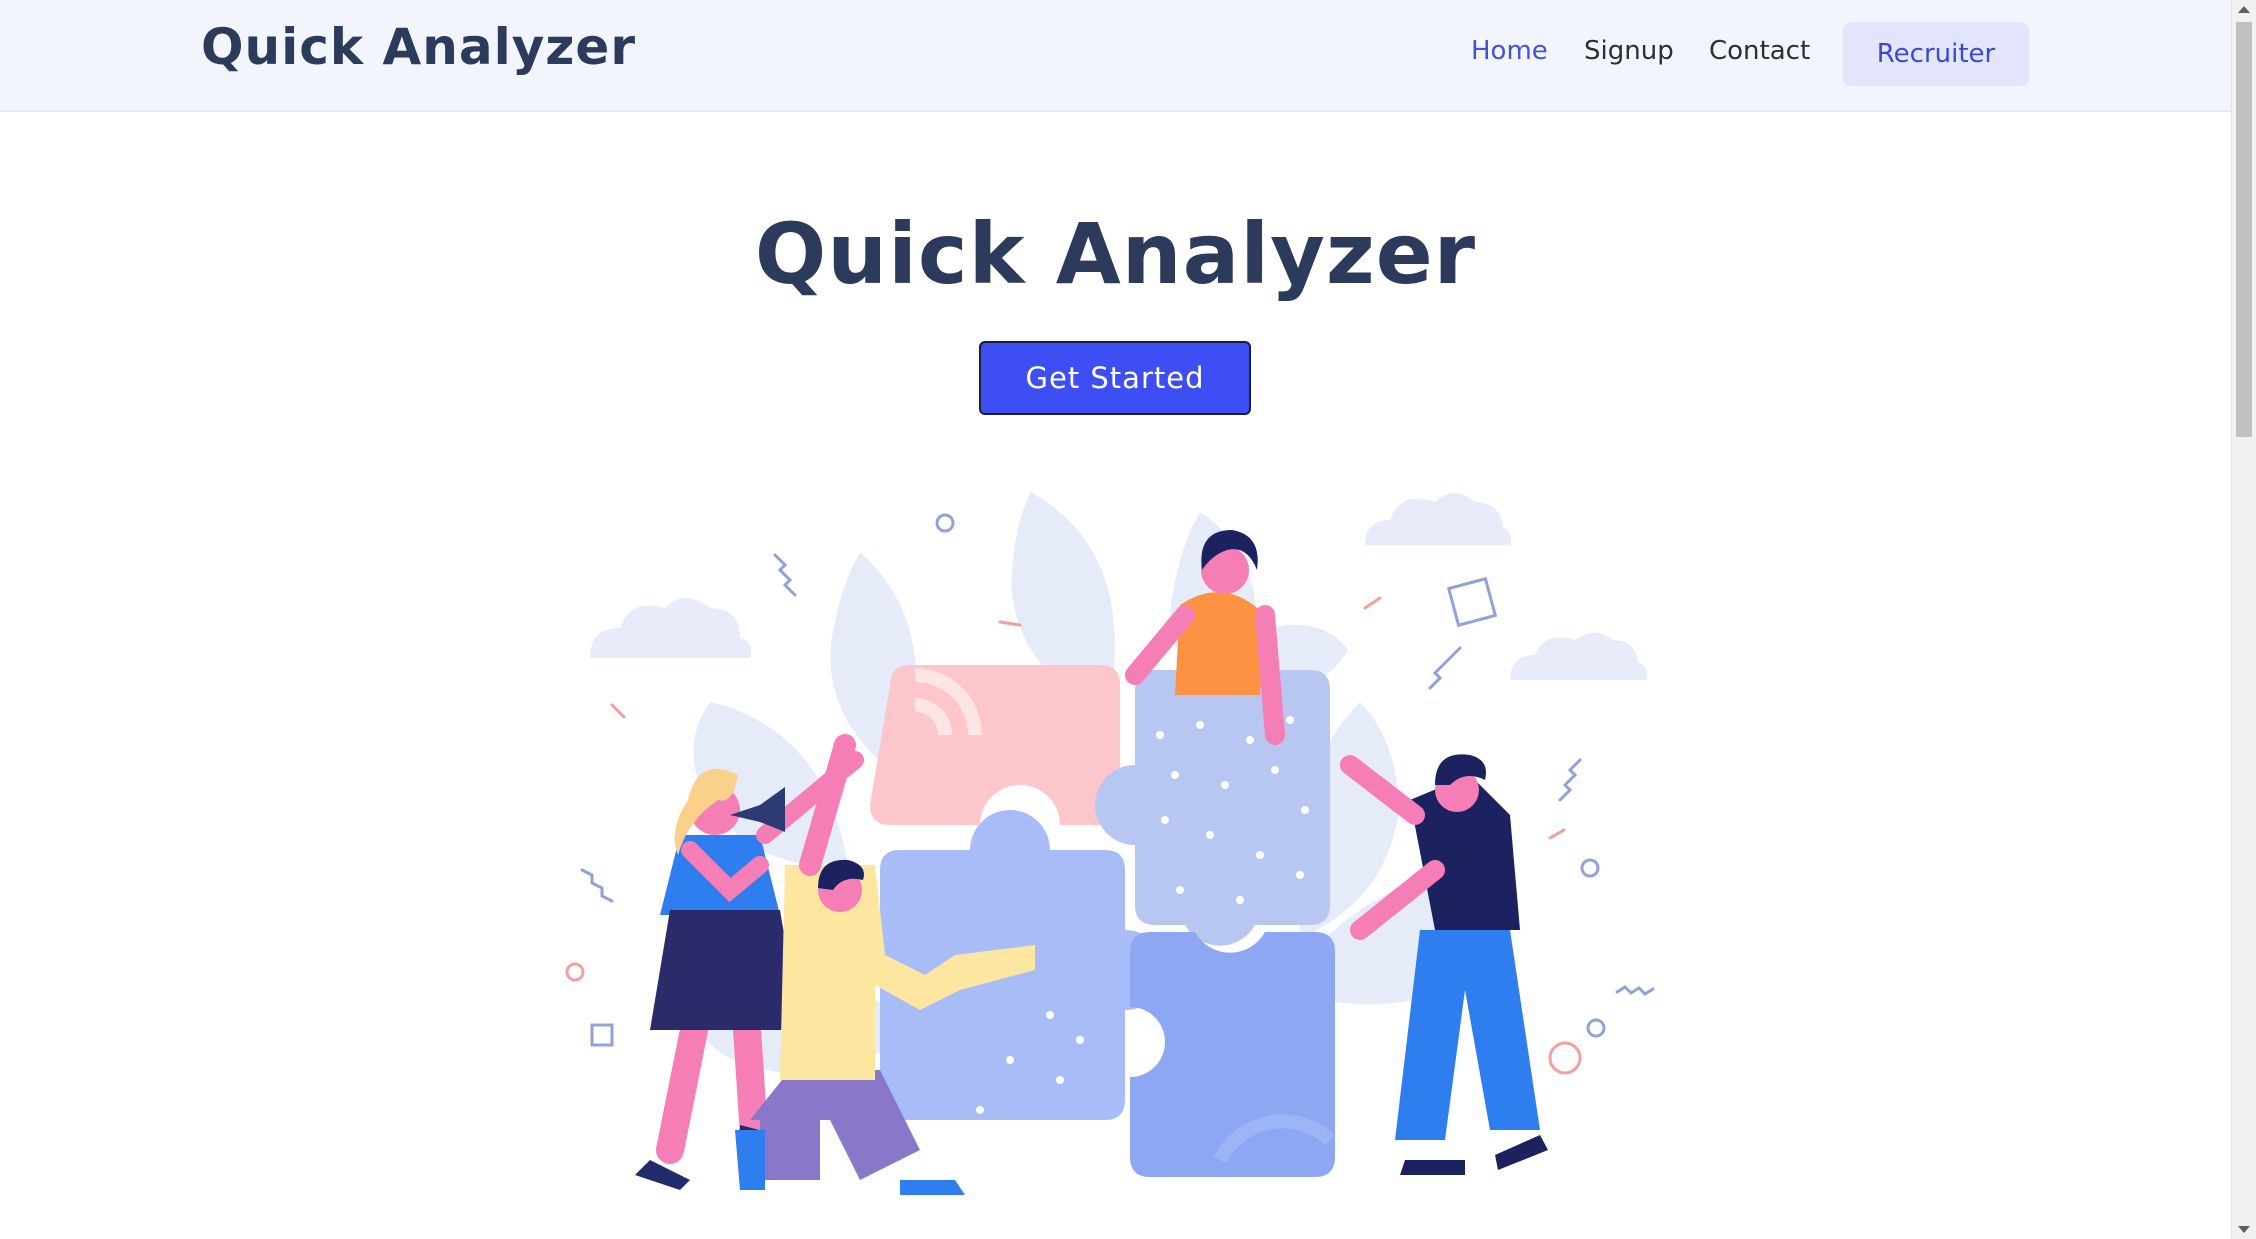 This screenshot has height=1239, width=2256. I want to click on nav-contact-link: Contact, so click(1759, 51).